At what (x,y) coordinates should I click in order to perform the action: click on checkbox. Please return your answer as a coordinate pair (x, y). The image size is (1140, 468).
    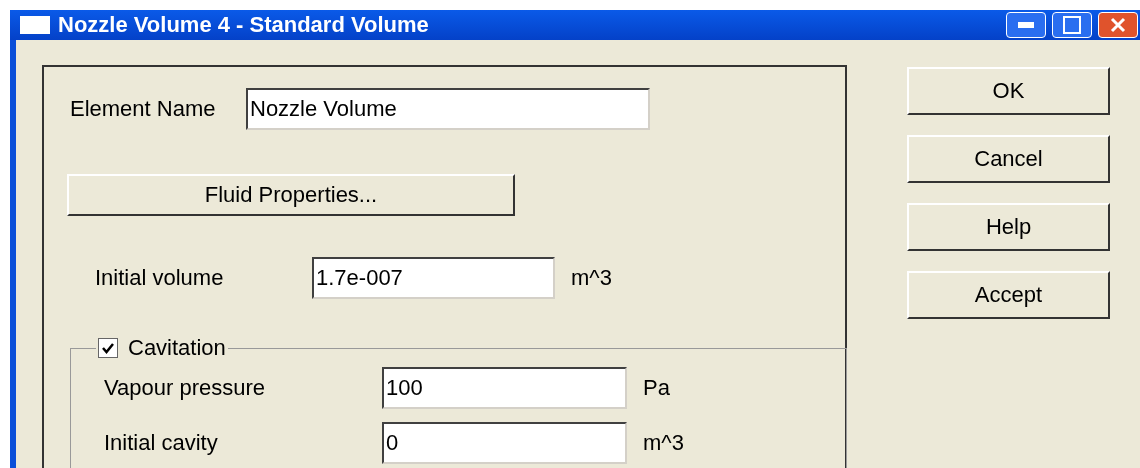
    Looking at the image, I should click on (108, 348).